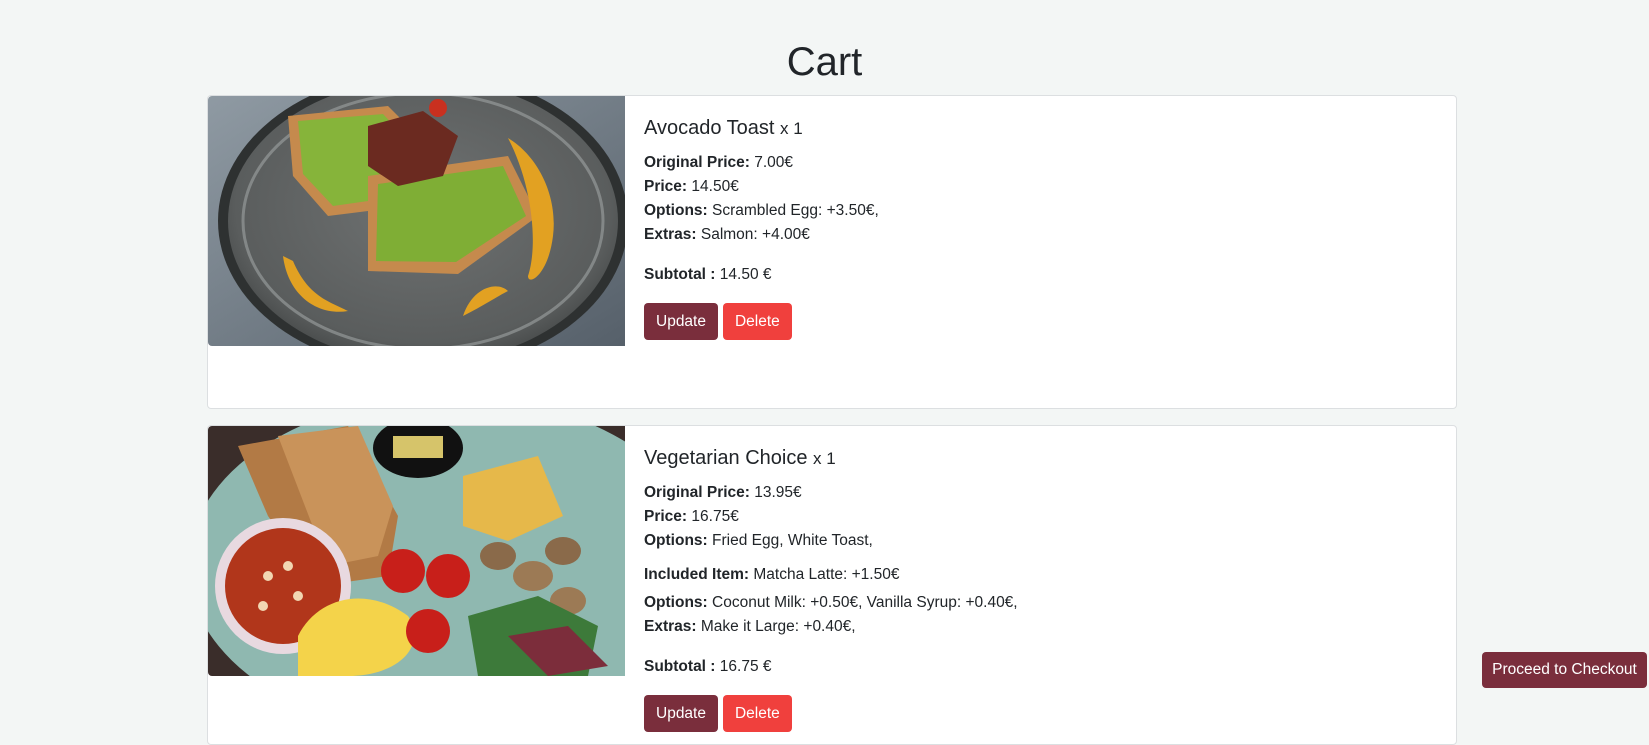 The width and height of the screenshot is (1649, 745). I want to click on field-value: Make it Large: +0.40€,, so click(776, 626).